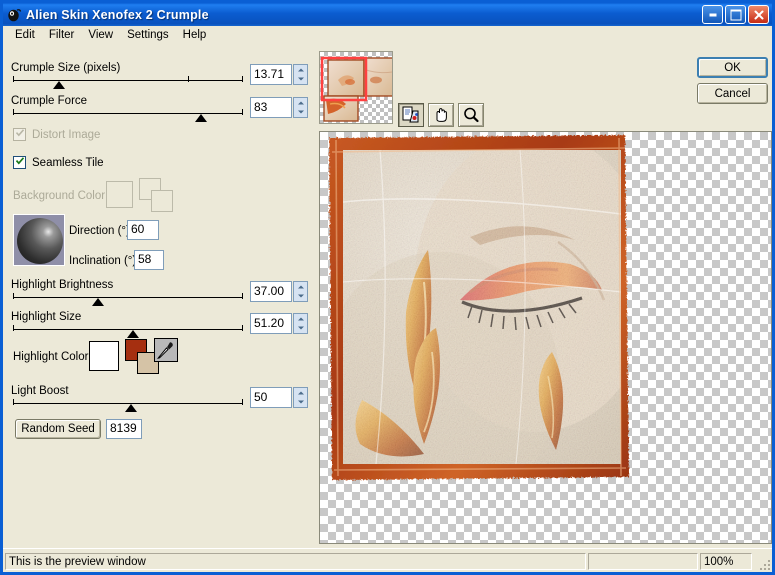 This screenshot has height=575, width=775. Describe the element at coordinates (271, 74) in the screenshot. I see `crumple-size-value: 13.71` at that location.